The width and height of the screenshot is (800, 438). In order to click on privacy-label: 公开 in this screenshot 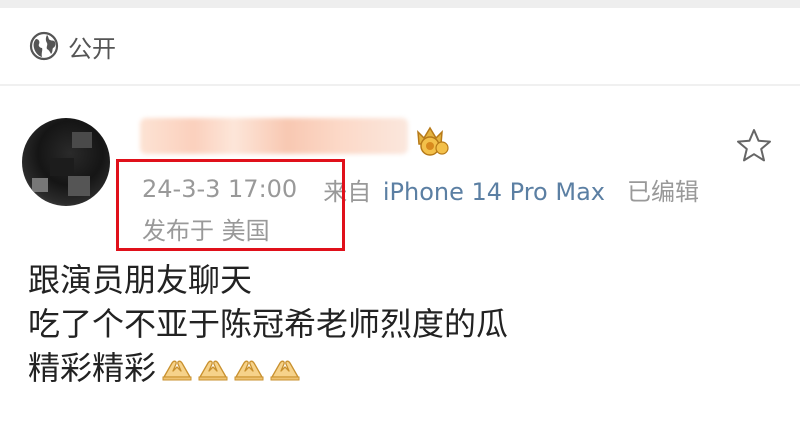, I will do `click(92, 48)`.